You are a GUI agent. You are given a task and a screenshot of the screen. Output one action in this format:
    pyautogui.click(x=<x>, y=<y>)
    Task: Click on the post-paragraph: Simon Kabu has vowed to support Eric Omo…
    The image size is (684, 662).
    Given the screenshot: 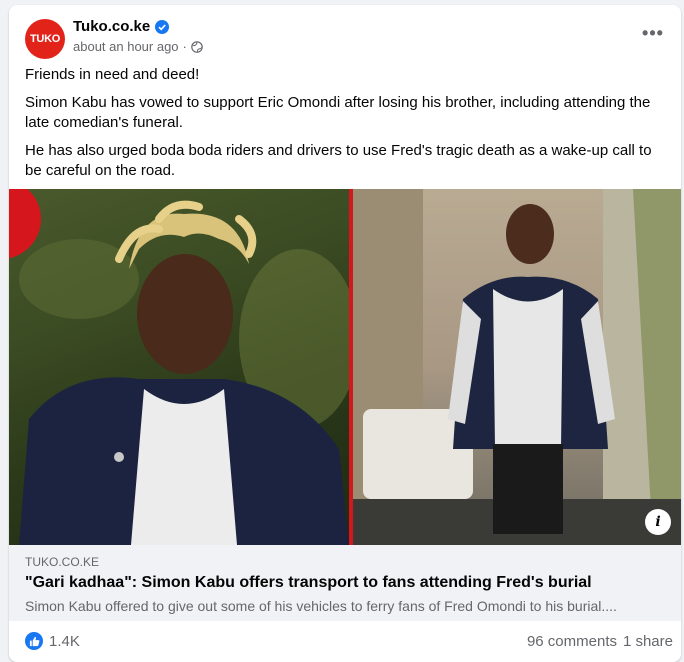 What is the action you would take?
    pyautogui.click(x=338, y=112)
    